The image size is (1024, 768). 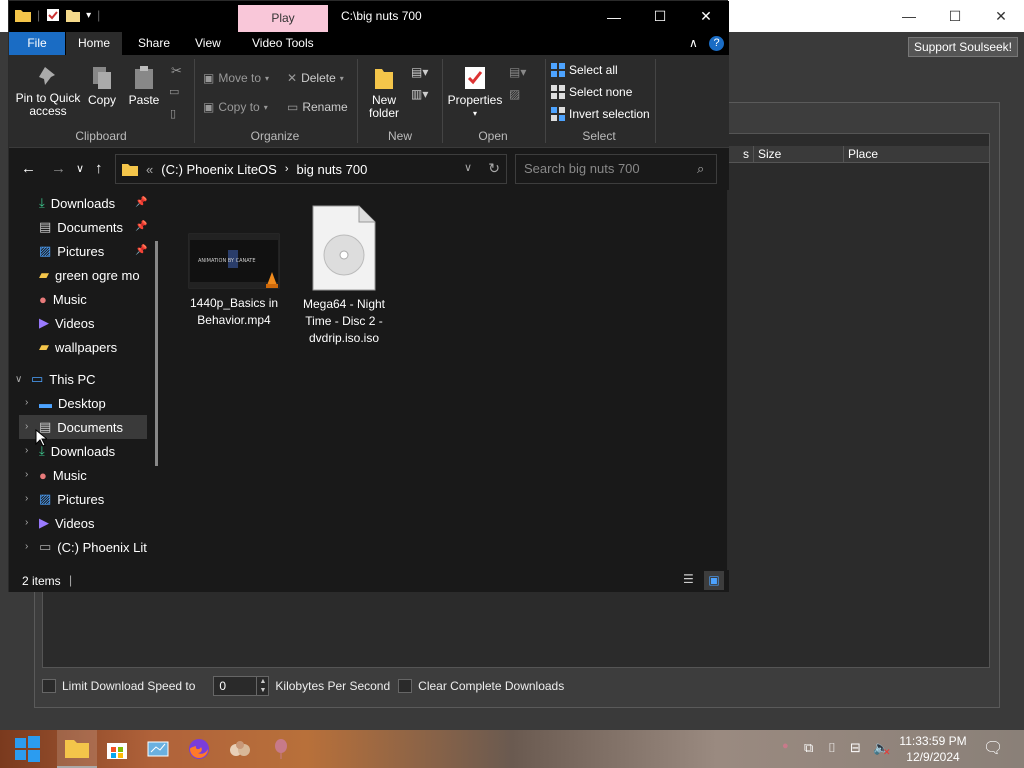 What do you see at coordinates (219, 169) in the screenshot?
I see `breadcrumb-drive: (C:) Phoenix LiteOS` at bounding box center [219, 169].